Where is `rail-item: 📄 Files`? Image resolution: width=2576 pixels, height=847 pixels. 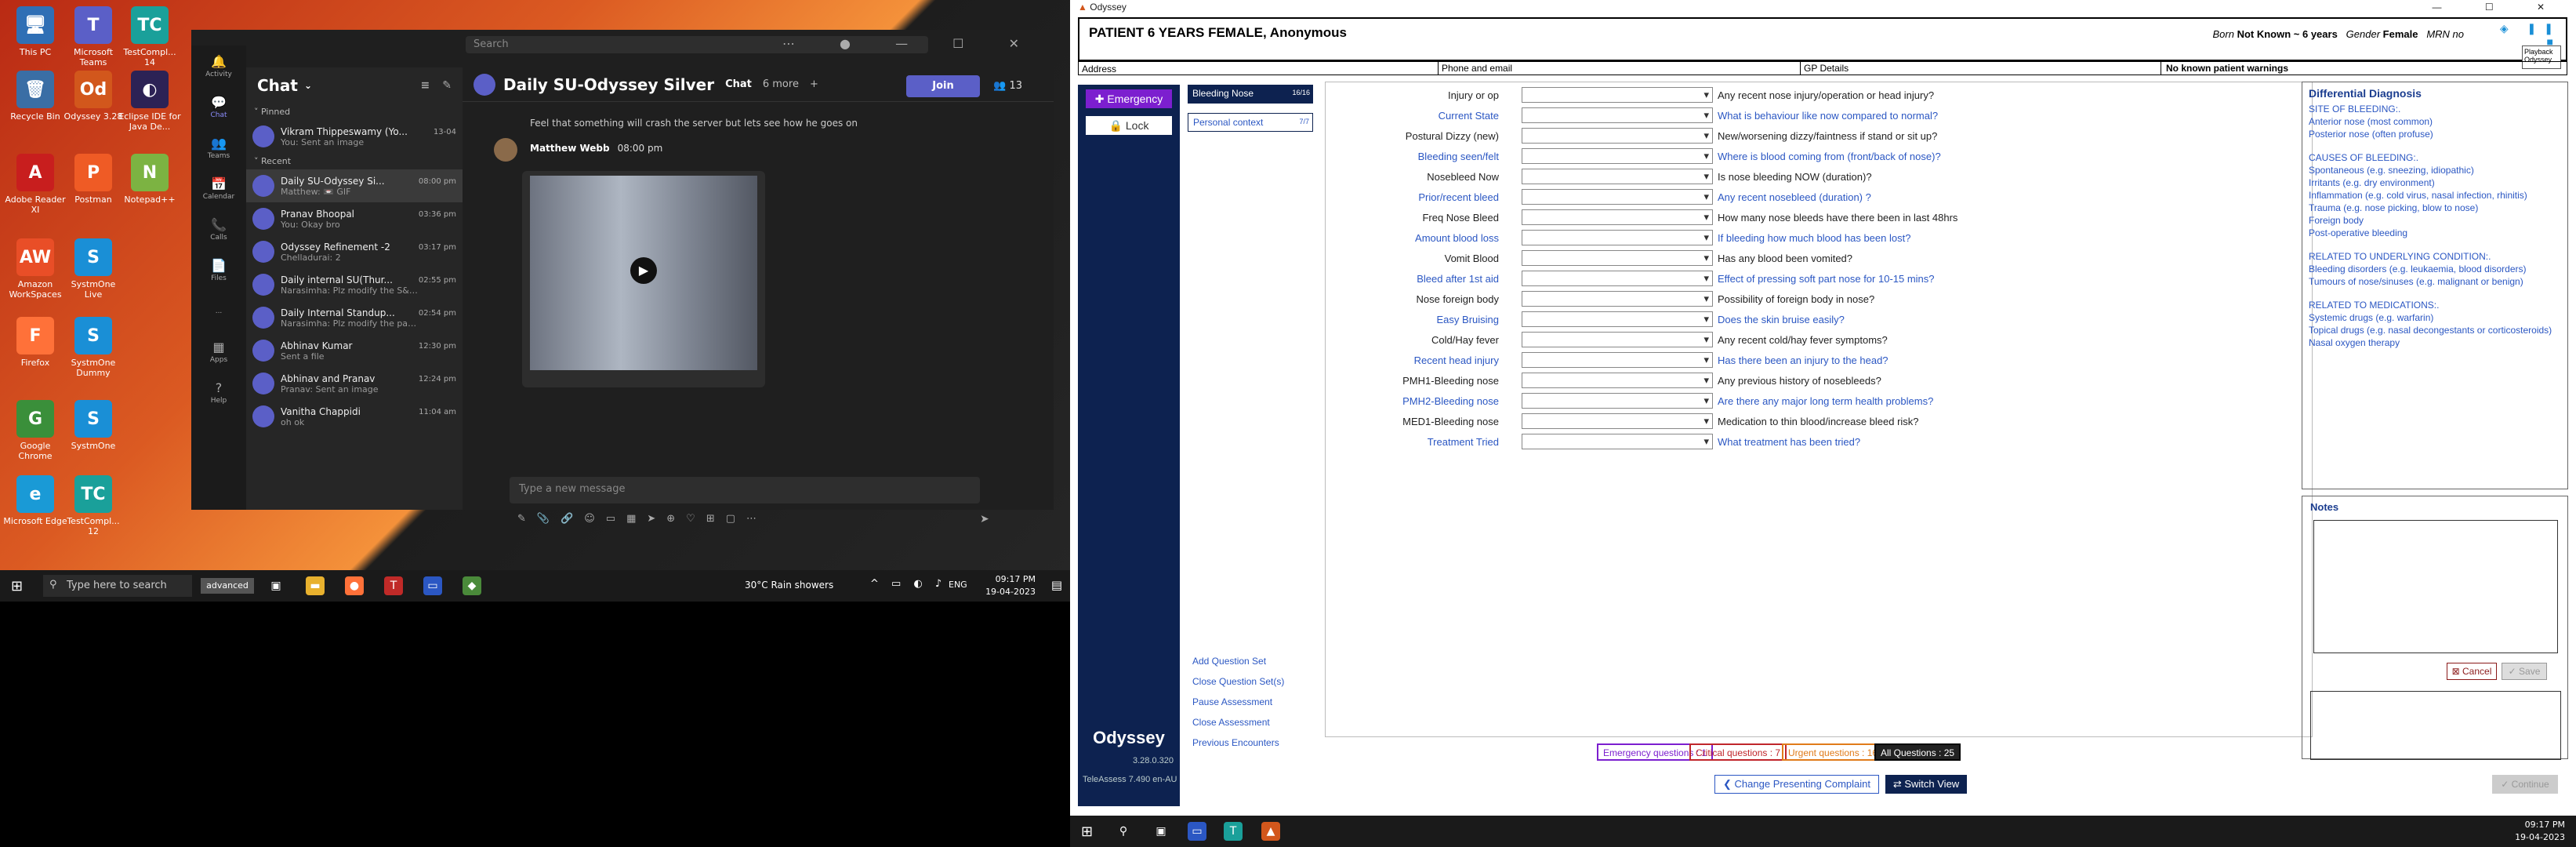 rail-item: 📄 Files is located at coordinates (218, 269).